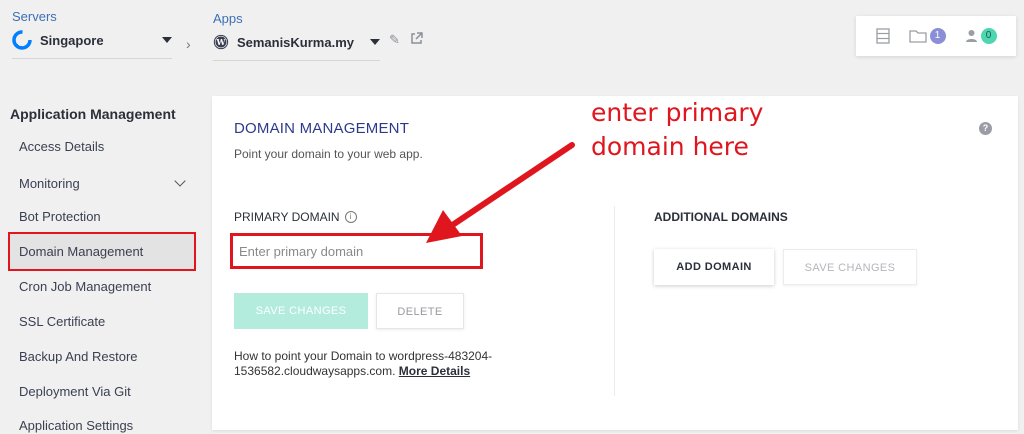 The image size is (1024, 434). What do you see at coordinates (394, 40) in the screenshot?
I see `edit-pencil-icon: ✎` at bounding box center [394, 40].